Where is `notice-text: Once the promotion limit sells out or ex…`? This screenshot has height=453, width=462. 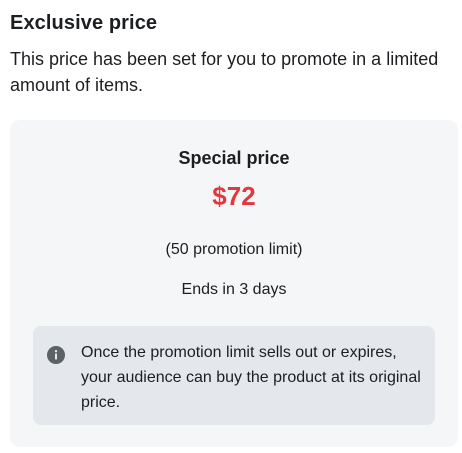
notice-text: Once the promotion limit sells out or ex… is located at coordinates (251, 377).